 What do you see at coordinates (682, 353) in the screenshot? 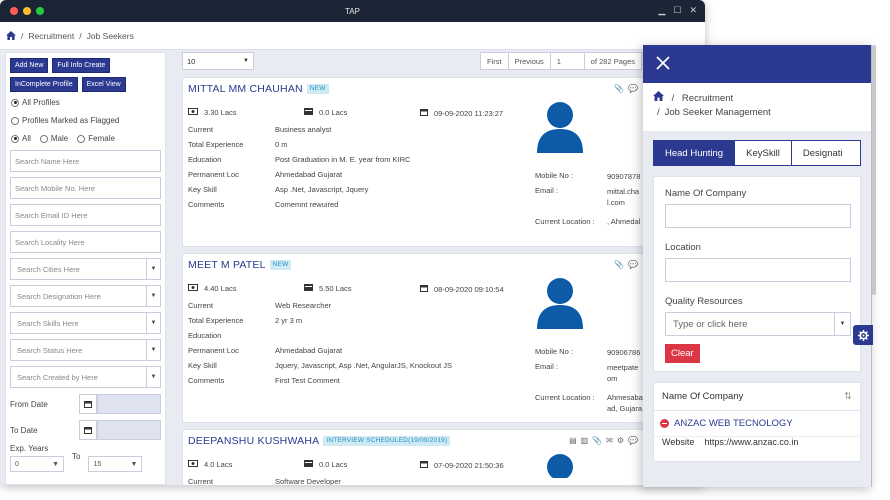
I see `clear-button: Clear` at bounding box center [682, 353].